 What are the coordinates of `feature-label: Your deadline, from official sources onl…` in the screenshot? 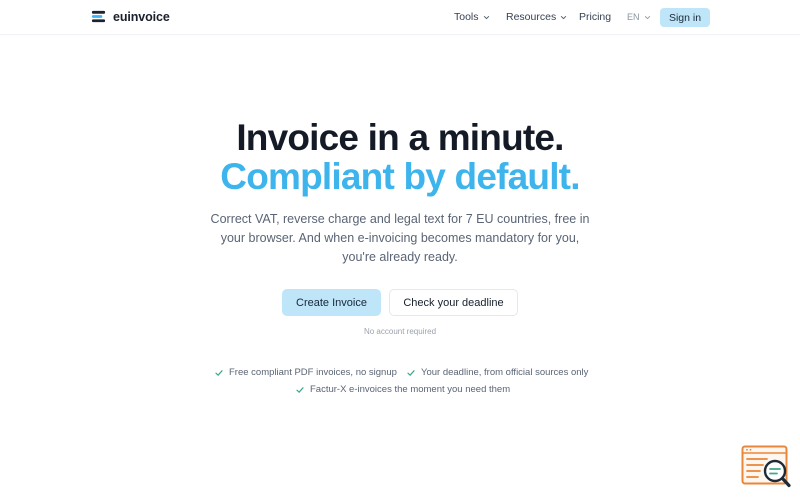 It's located at (505, 372).